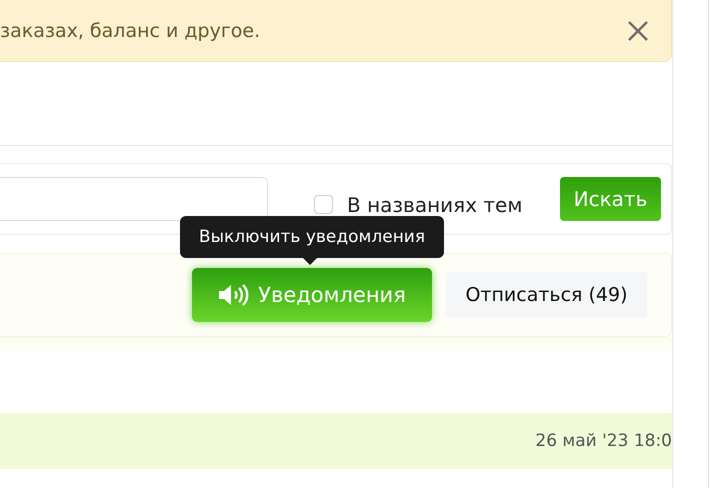 The image size is (726, 488). Describe the element at coordinates (610, 199) in the screenshot. I see `search-button: Искать` at that location.